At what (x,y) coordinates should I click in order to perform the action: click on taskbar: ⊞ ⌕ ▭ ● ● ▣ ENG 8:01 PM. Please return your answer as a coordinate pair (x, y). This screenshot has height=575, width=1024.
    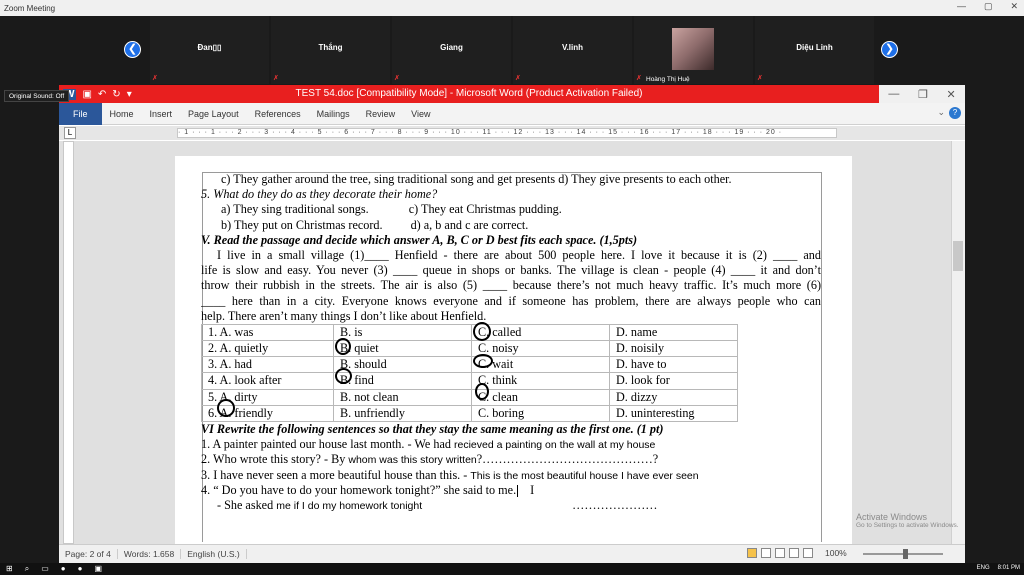
    Looking at the image, I should click on (512, 569).